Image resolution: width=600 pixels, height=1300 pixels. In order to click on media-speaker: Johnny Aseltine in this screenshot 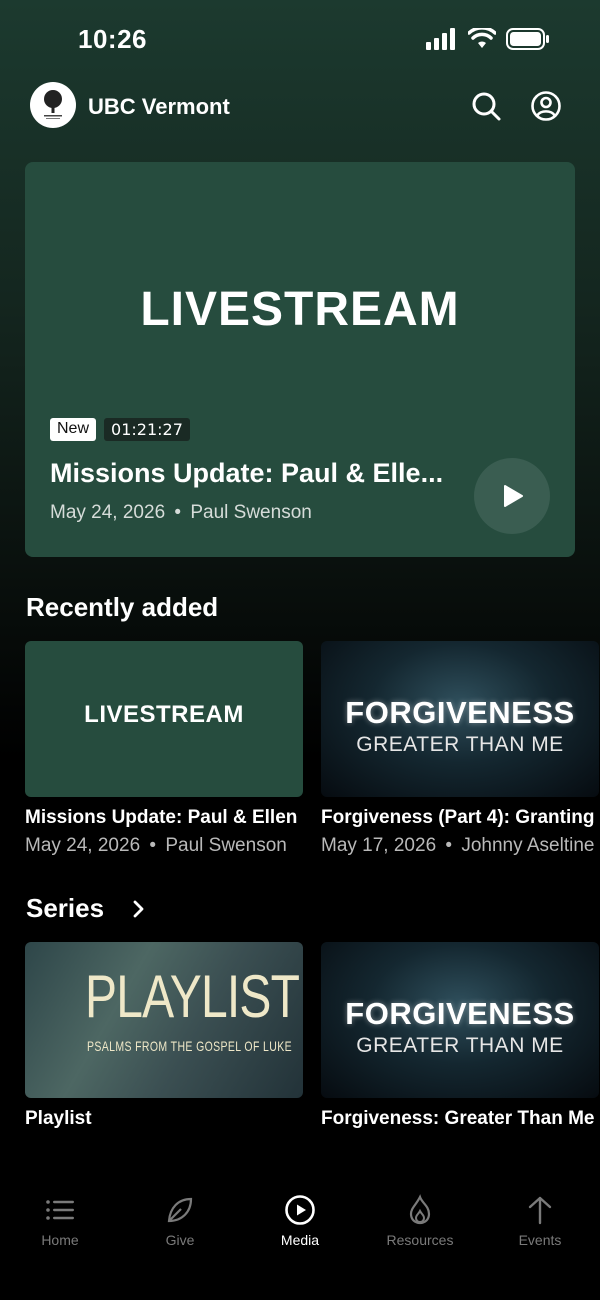, I will do `click(528, 845)`.